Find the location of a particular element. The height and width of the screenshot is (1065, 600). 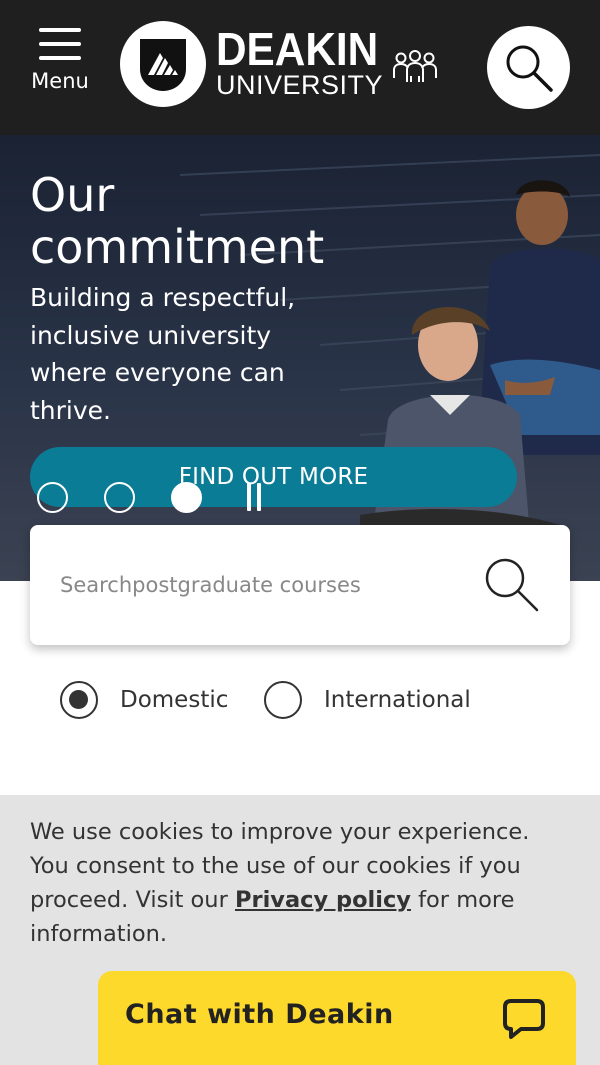

radio-domestic-control is located at coordinates (79, 700).